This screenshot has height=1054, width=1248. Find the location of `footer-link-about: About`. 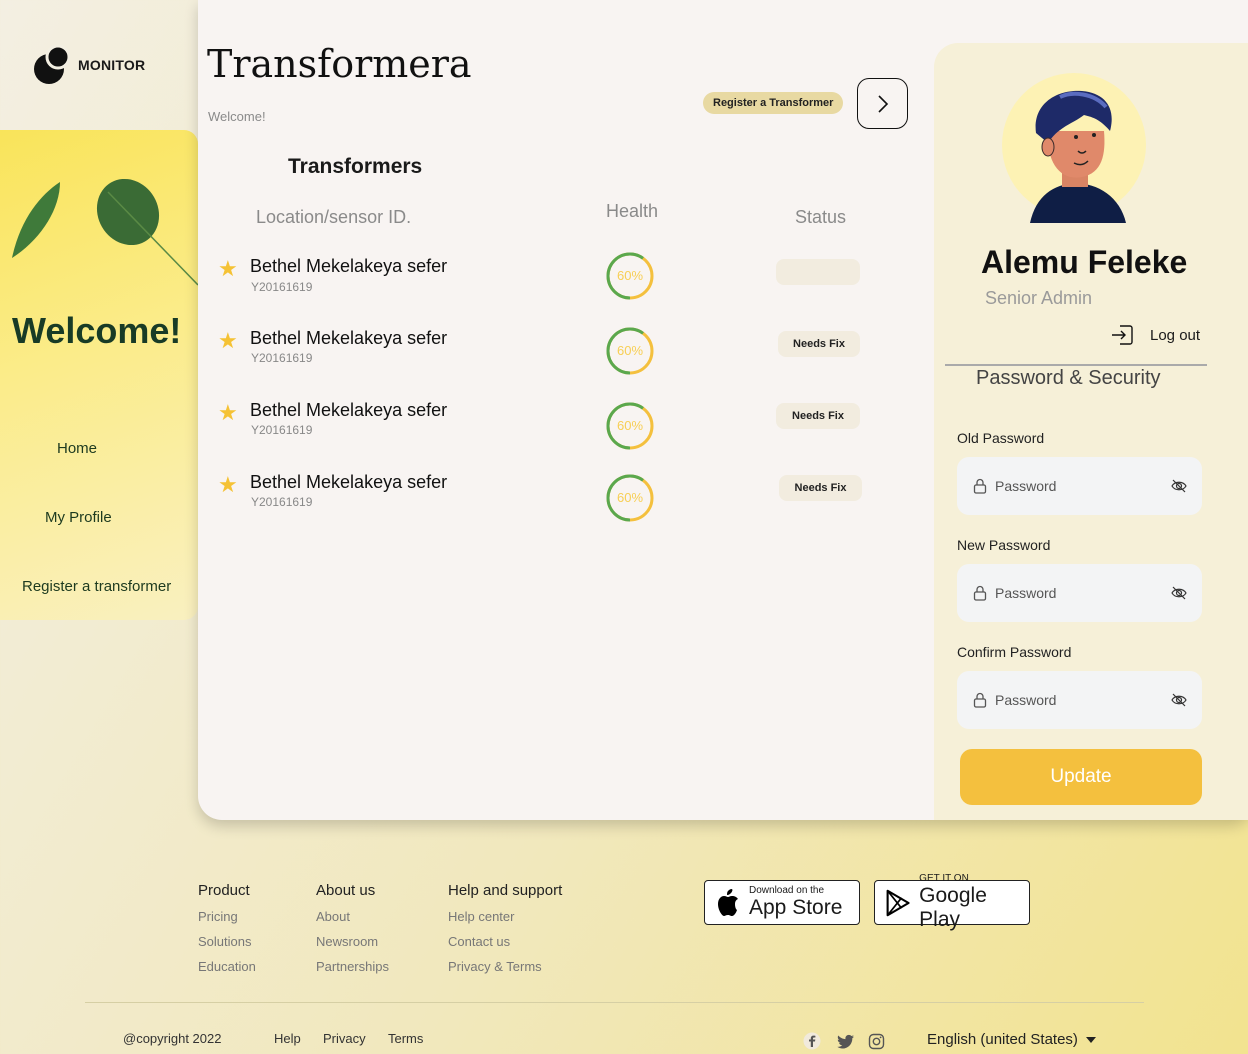

footer-link-about: About is located at coordinates (333, 916).